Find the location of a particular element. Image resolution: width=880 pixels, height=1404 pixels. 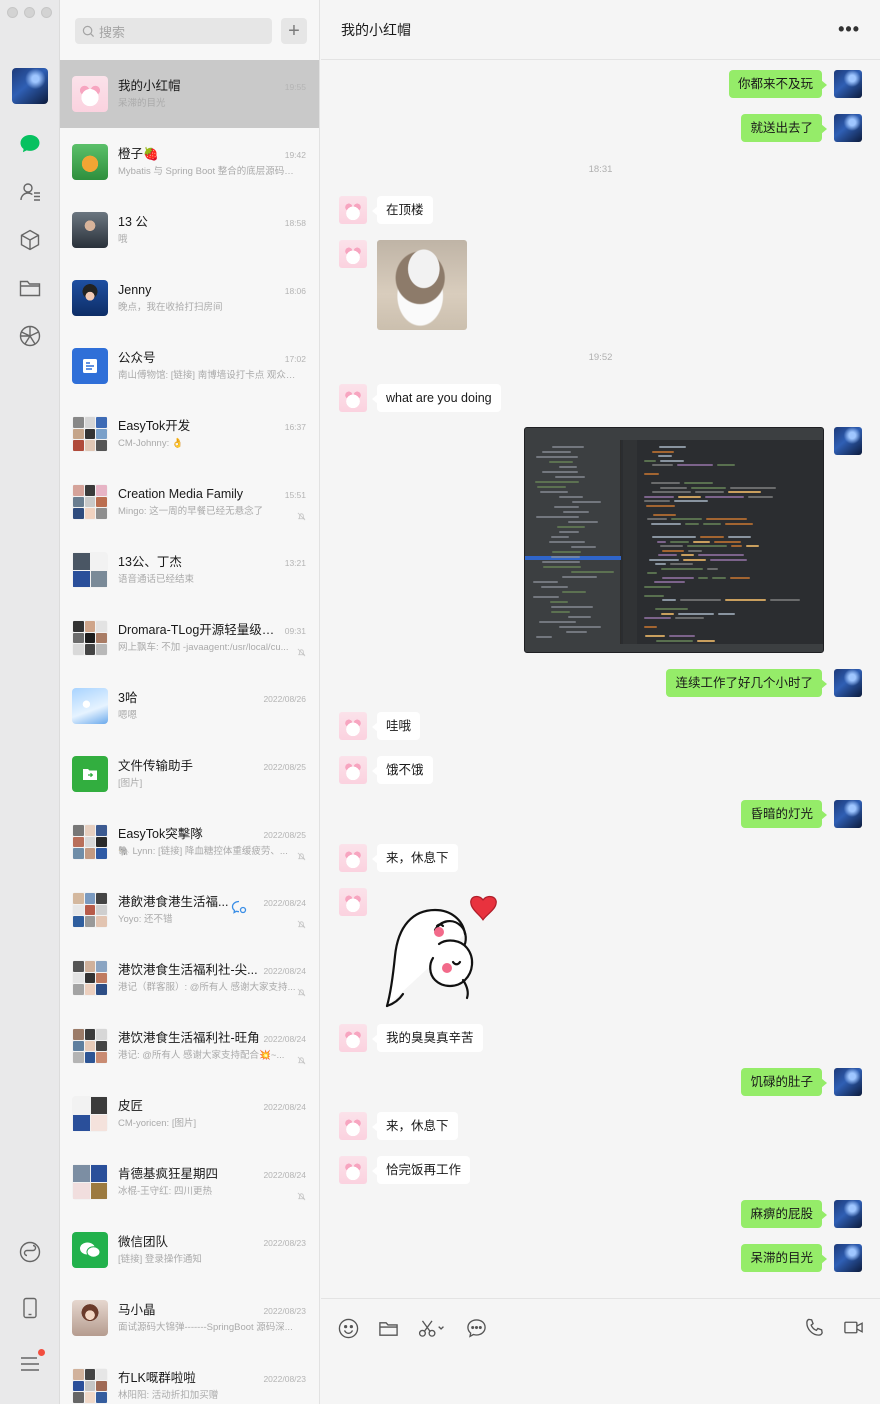

message-bubble: 麻痹的屁股 is located at coordinates (784, 1214).